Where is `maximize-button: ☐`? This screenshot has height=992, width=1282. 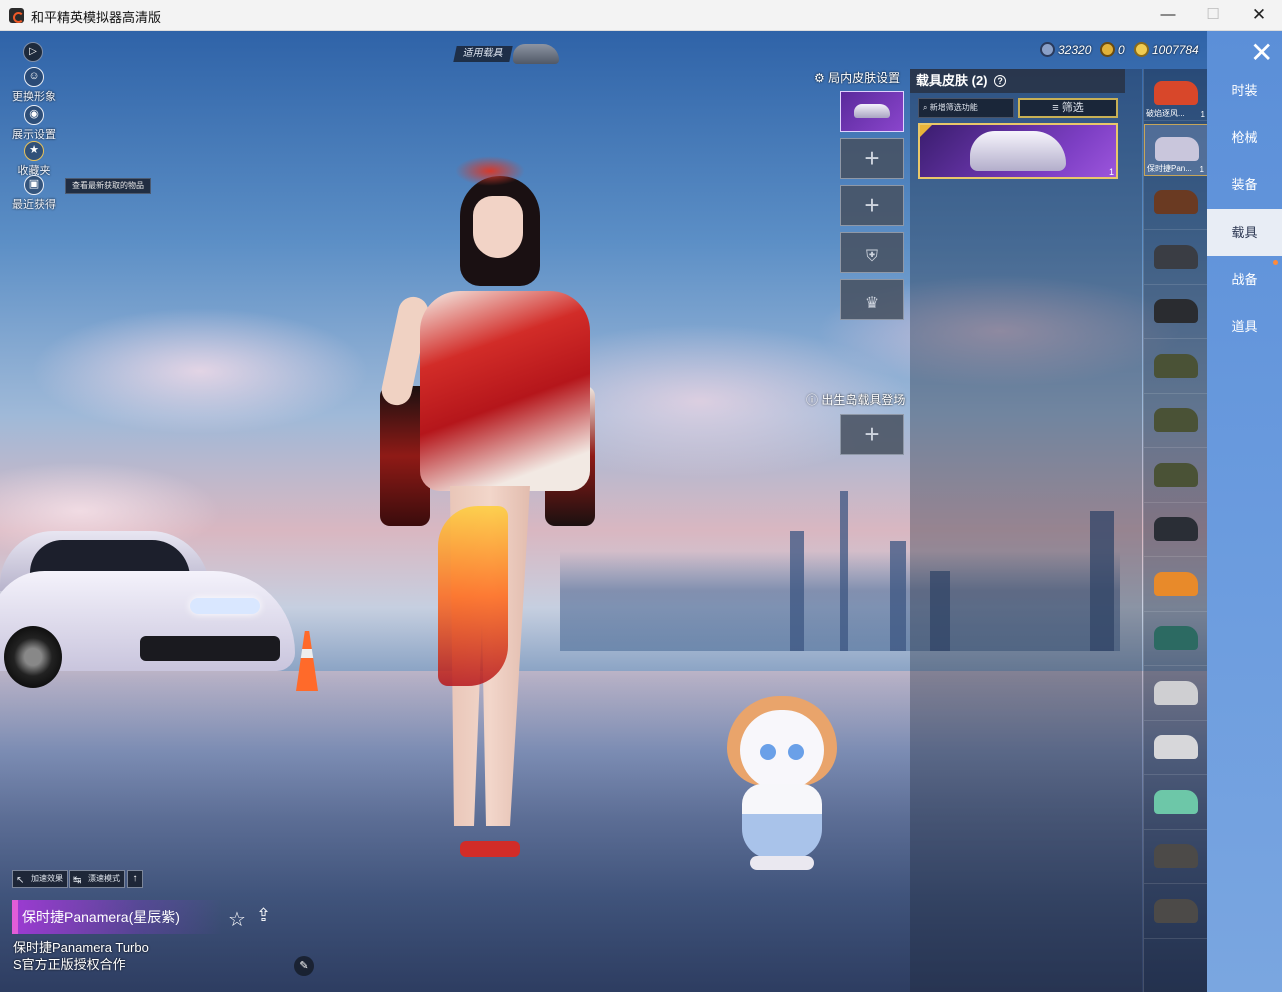
maximize-button: ☐ is located at coordinates (1213, 15).